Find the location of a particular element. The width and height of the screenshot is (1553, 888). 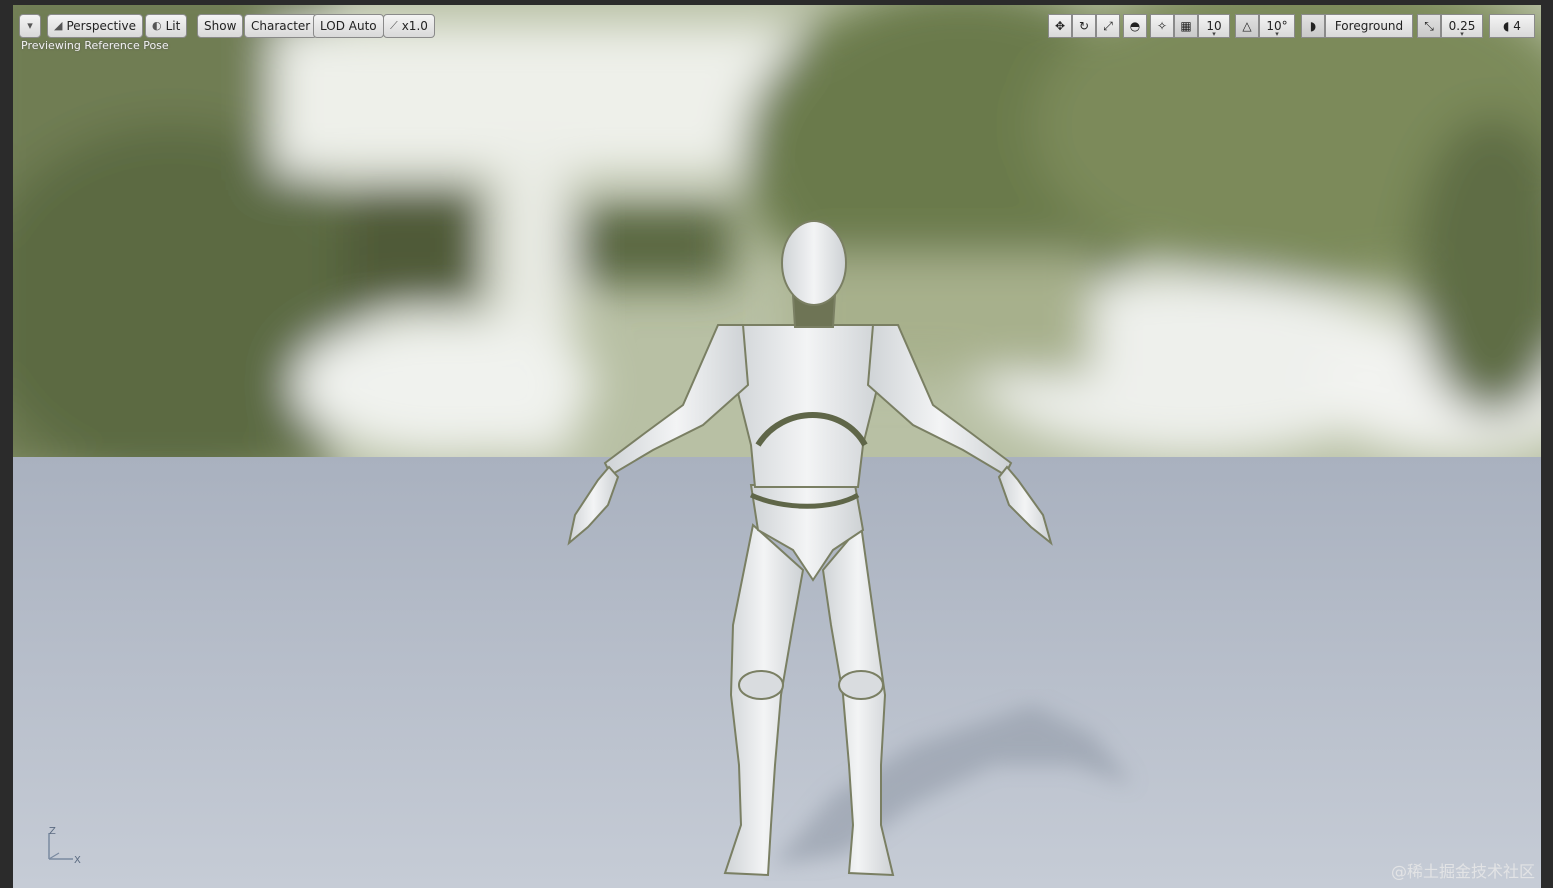

lod-button: LOD Auto is located at coordinates (348, 26).